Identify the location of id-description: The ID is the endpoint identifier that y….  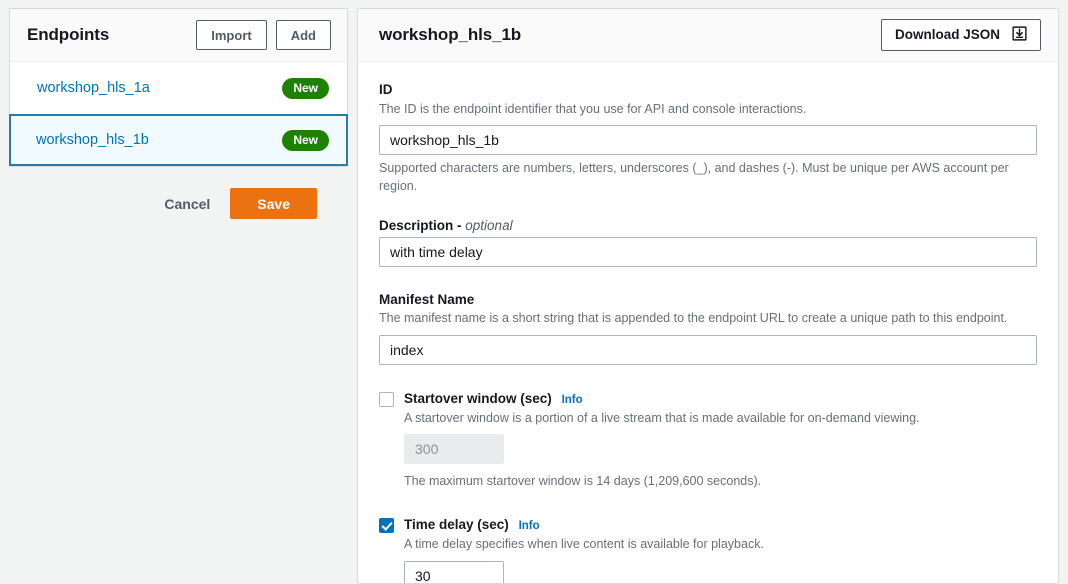
(593, 108).